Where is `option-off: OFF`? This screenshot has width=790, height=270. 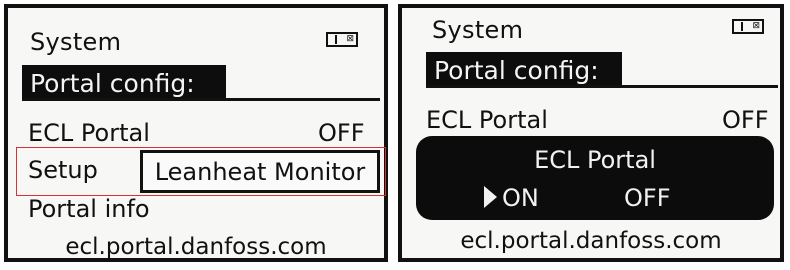
option-off: OFF is located at coordinates (647, 198).